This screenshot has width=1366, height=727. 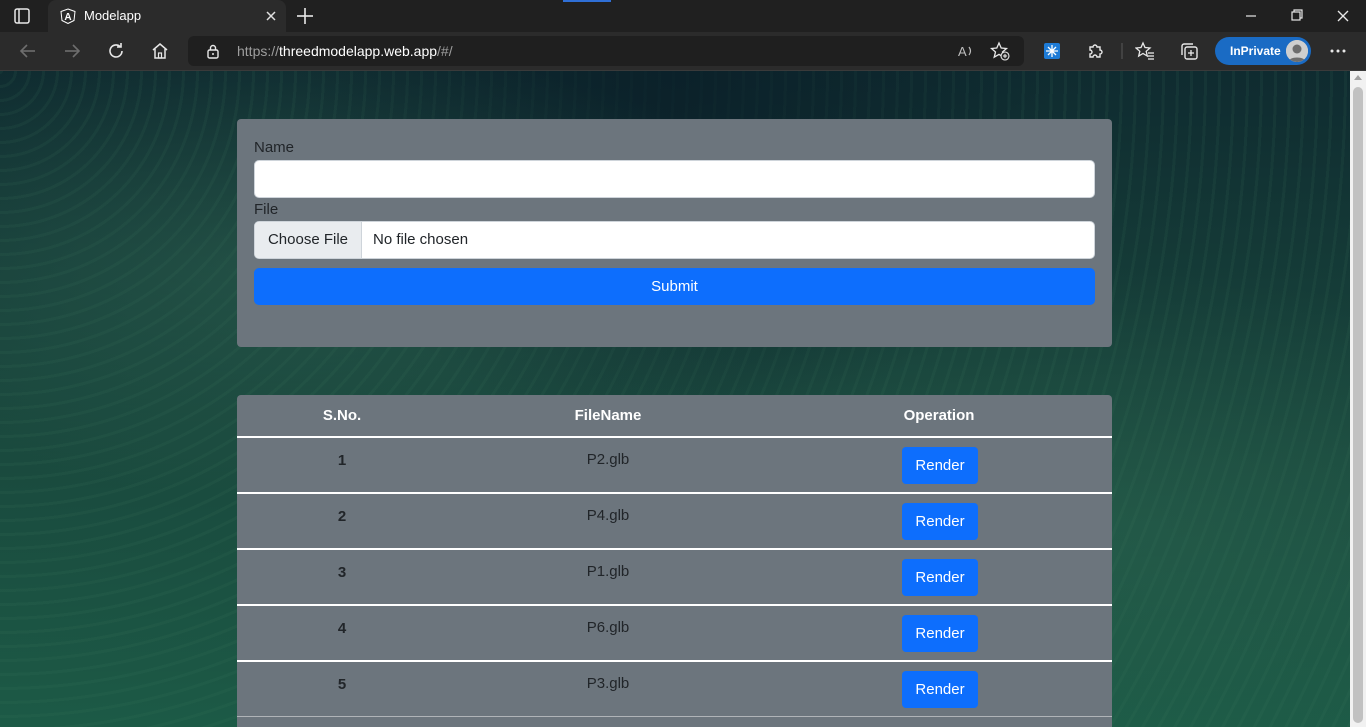 I want to click on name-input, so click(x=674, y=179).